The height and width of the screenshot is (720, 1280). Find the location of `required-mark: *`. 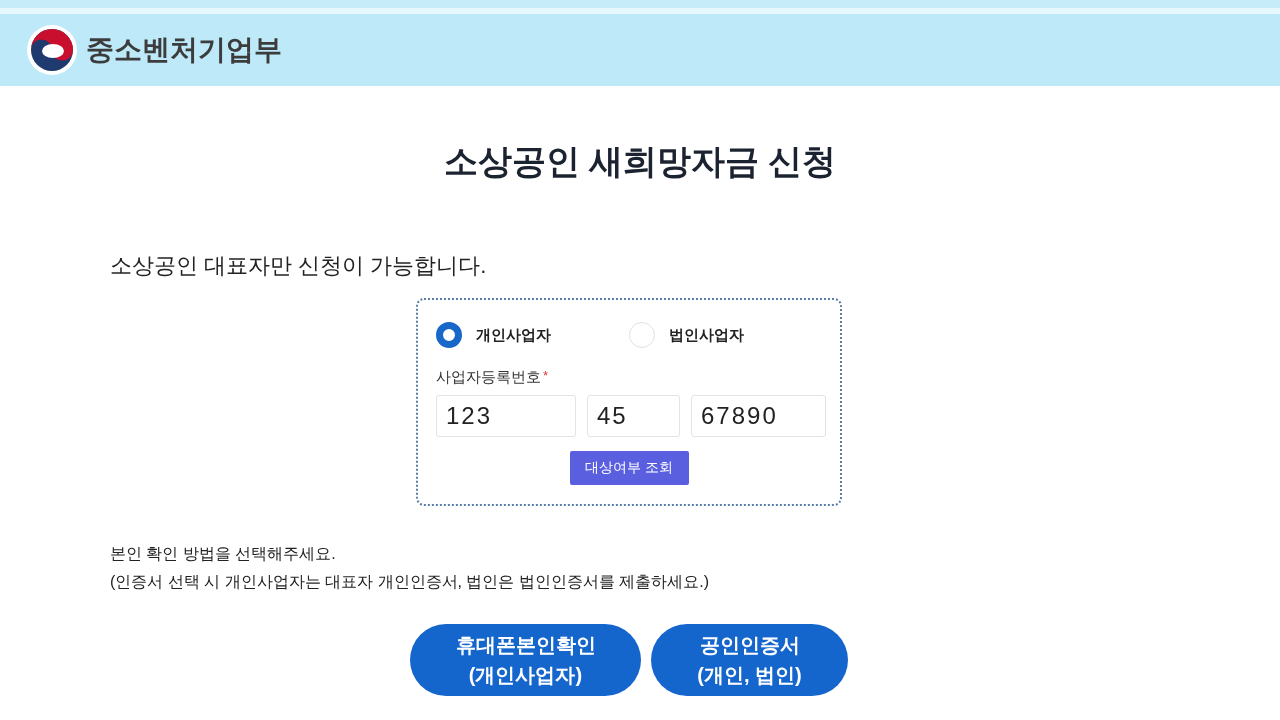

required-mark: * is located at coordinates (546, 376).